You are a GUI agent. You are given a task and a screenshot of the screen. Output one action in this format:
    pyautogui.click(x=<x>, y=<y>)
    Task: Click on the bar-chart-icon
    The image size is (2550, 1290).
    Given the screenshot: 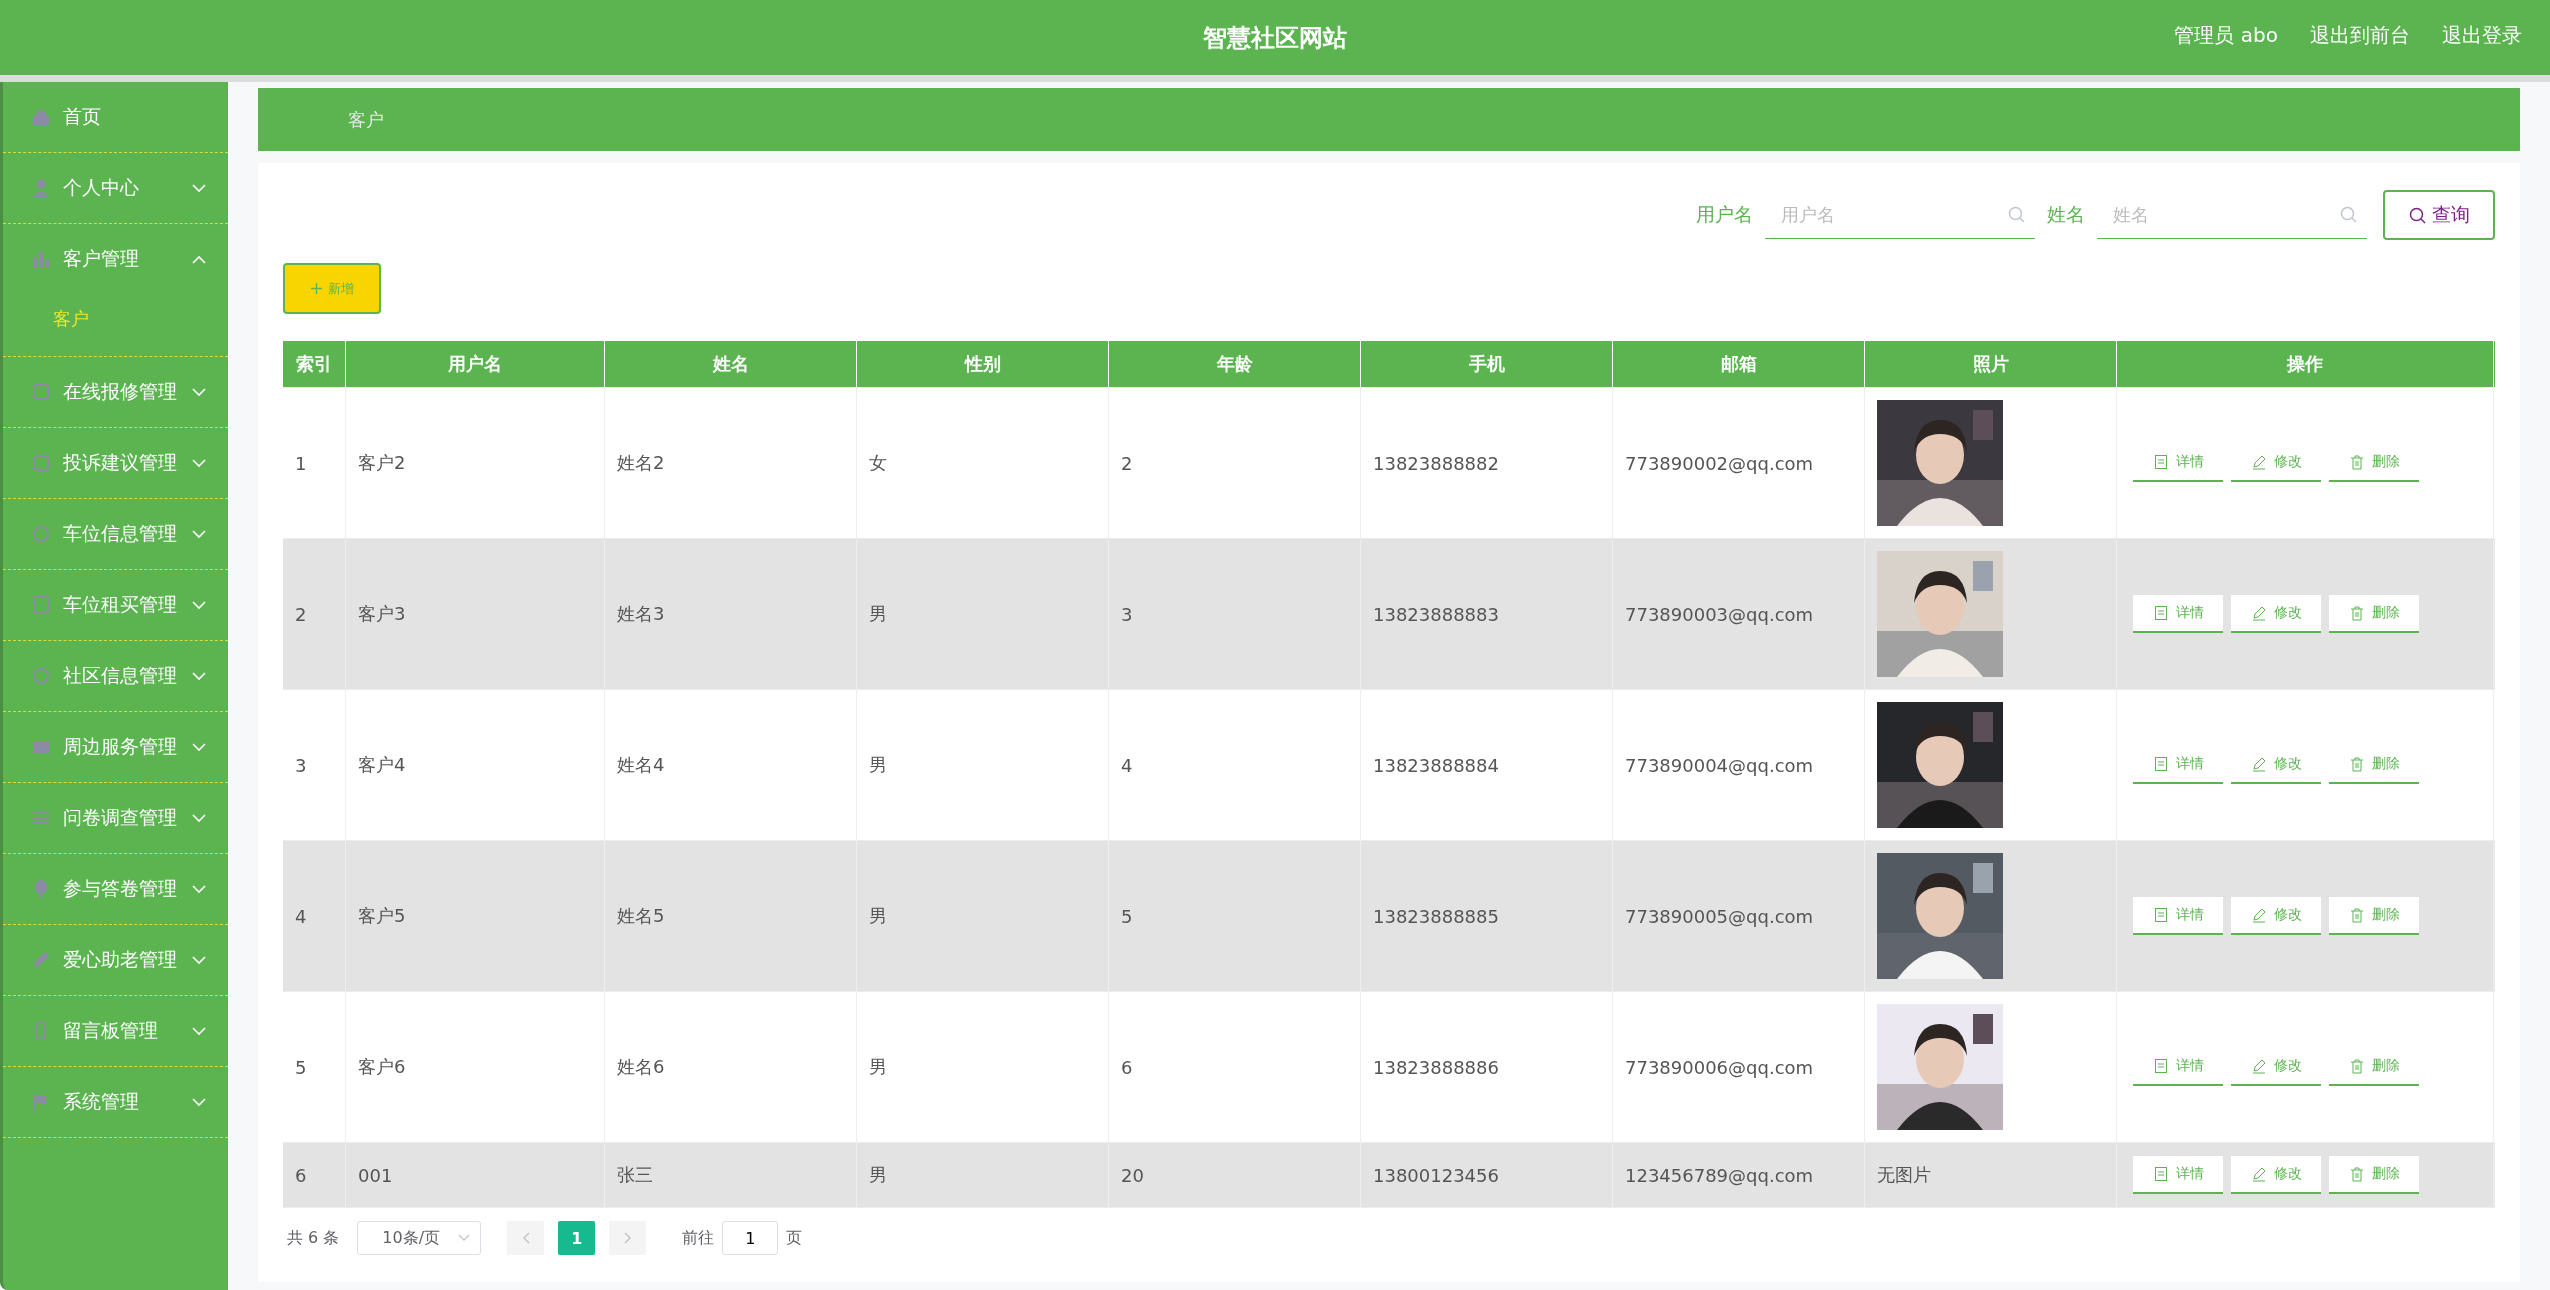 What is the action you would take?
    pyautogui.click(x=41, y=259)
    